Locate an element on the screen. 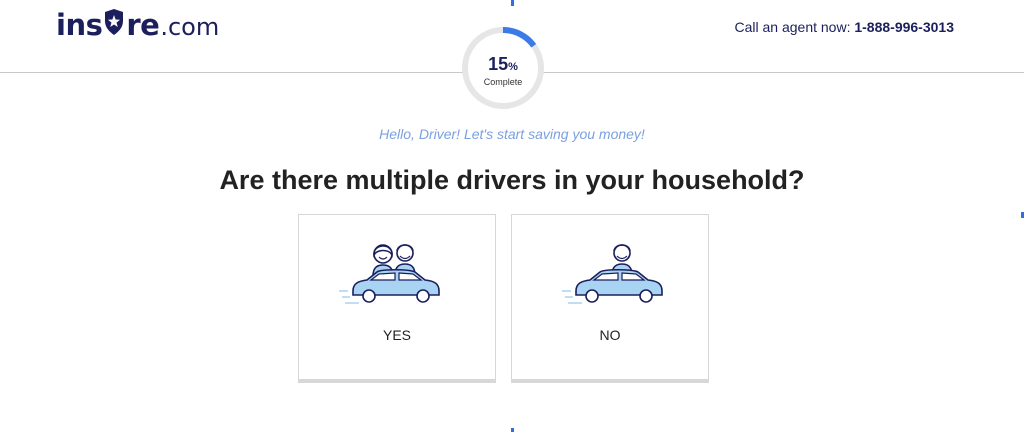 This screenshot has height=432, width=1024. logo-tld: .com is located at coordinates (190, 27).